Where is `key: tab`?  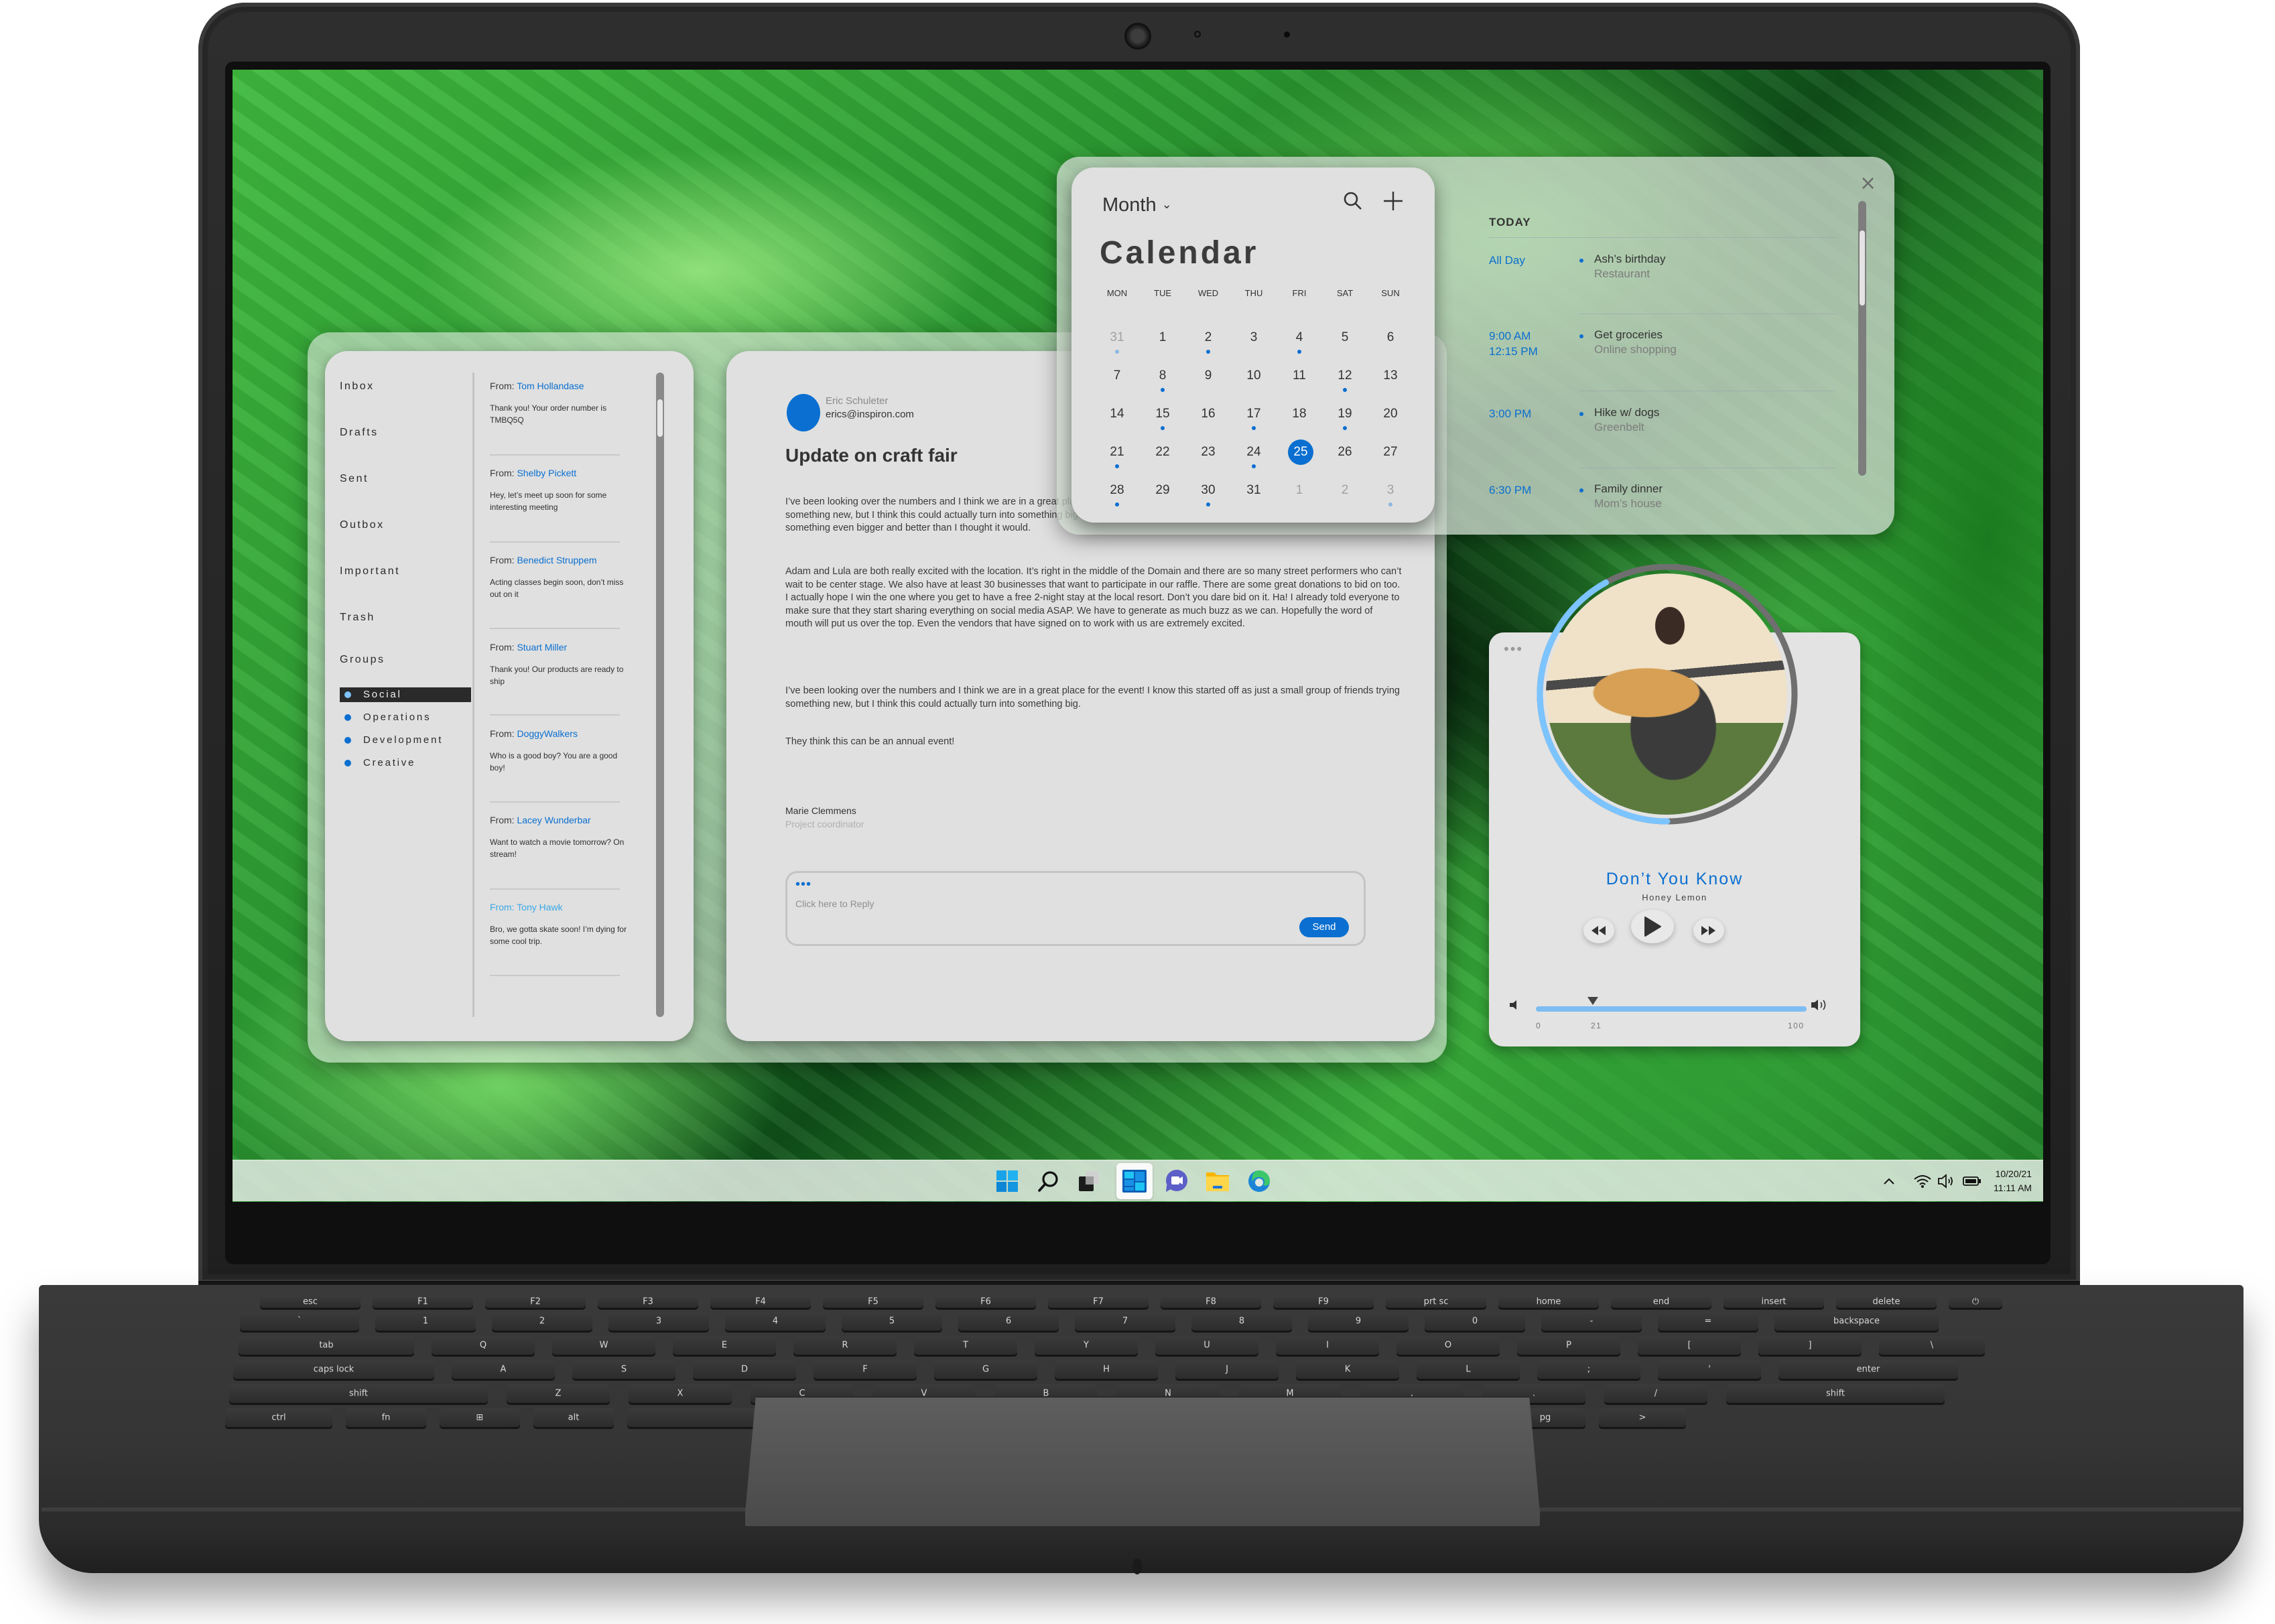
key: tab is located at coordinates (326, 1345).